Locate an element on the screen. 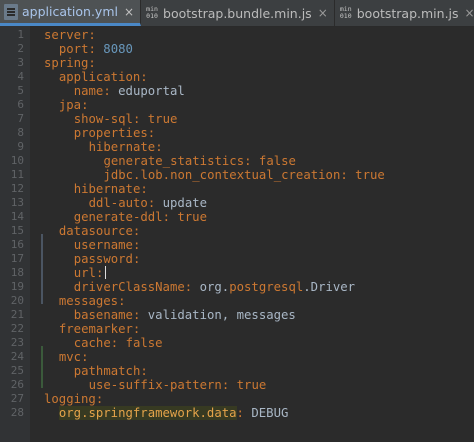 The height and width of the screenshot is (442, 474). line-number: 22 is located at coordinates (17, 328).